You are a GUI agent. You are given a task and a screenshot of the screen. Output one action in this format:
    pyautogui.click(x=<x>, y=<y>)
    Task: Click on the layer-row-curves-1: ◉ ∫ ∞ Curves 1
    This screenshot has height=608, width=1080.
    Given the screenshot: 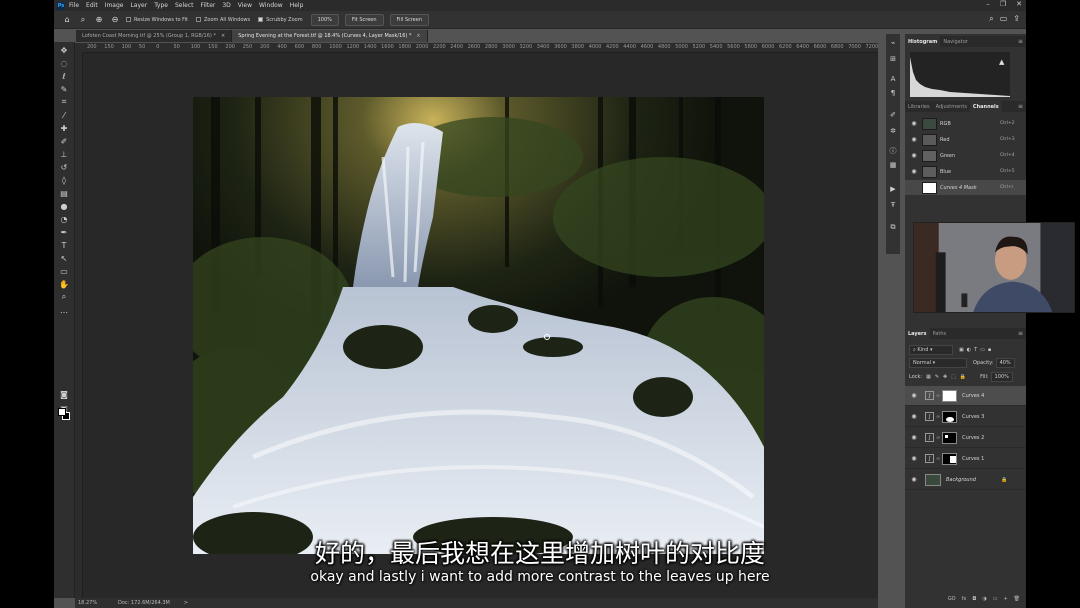 What is the action you would take?
    pyautogui.click(x=965, y=459)
    